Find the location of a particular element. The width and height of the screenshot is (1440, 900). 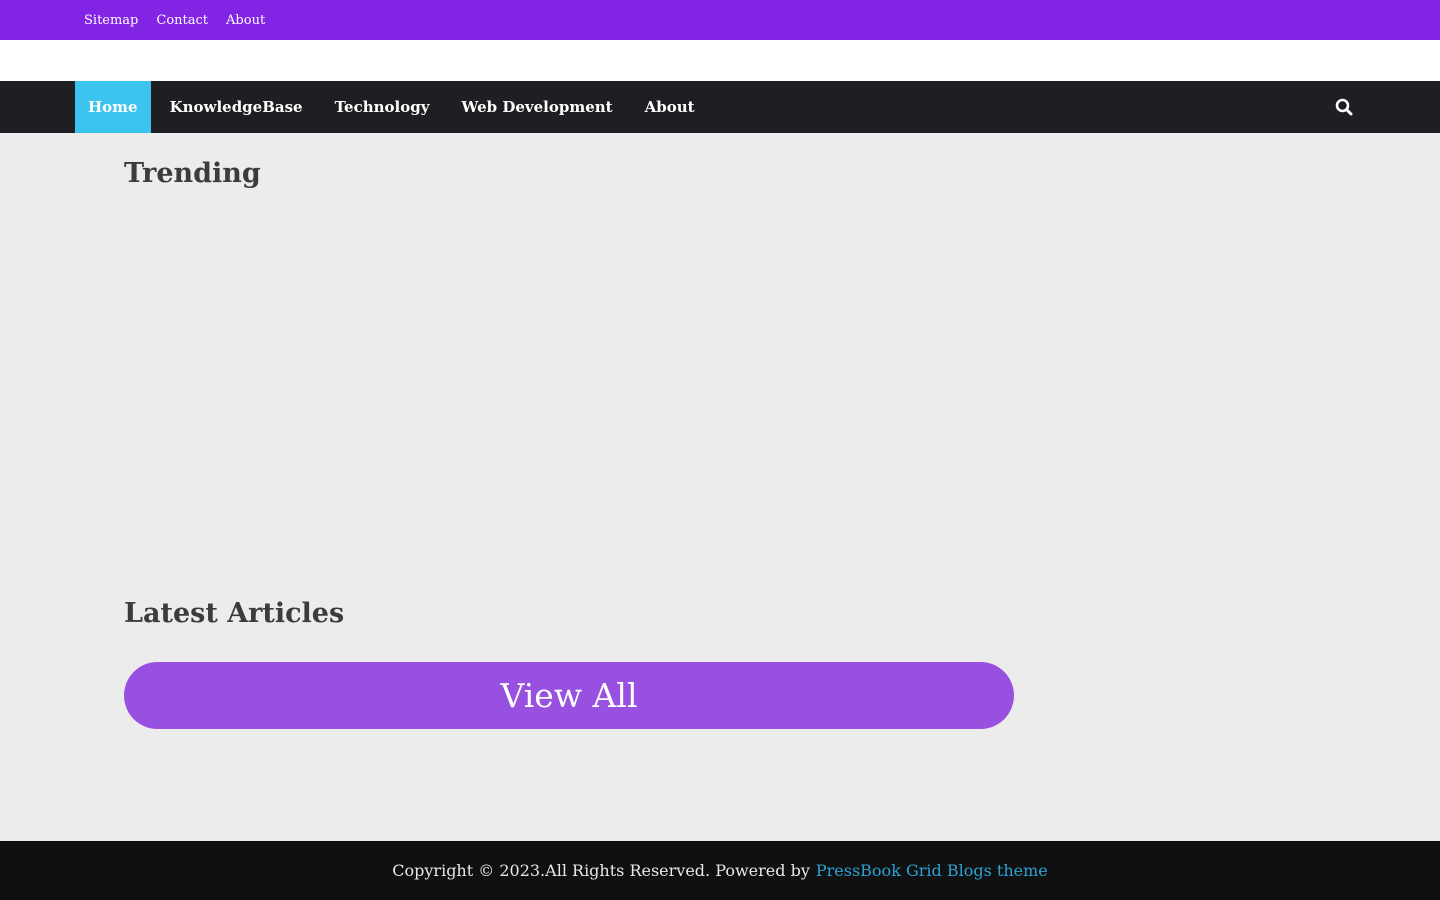

header-spacer is located at coordinates (720, 60).